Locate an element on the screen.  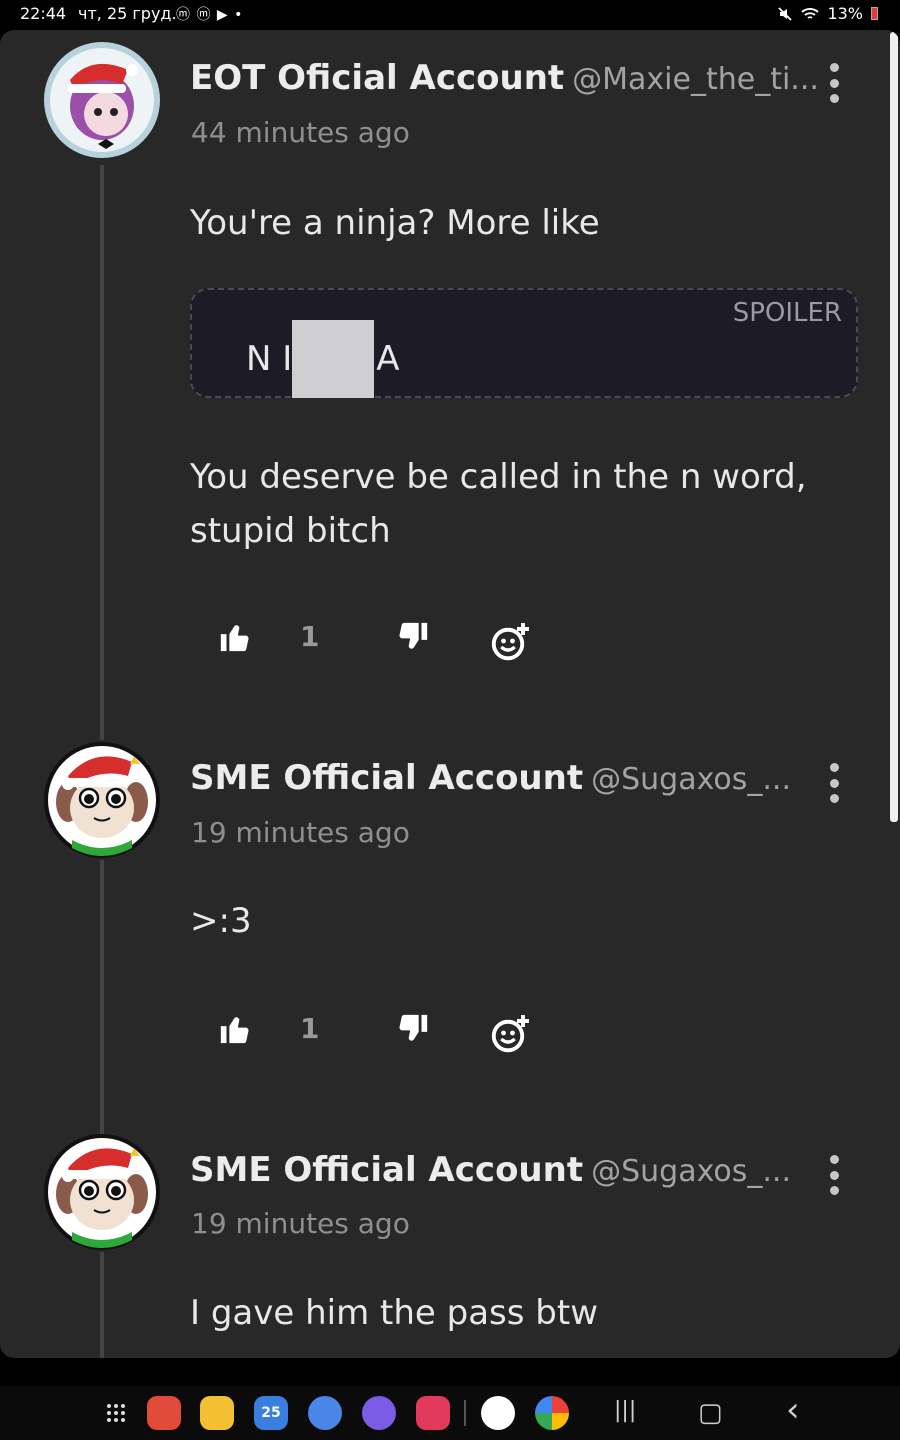
wifi-icon is located at coordinates (810, 13).